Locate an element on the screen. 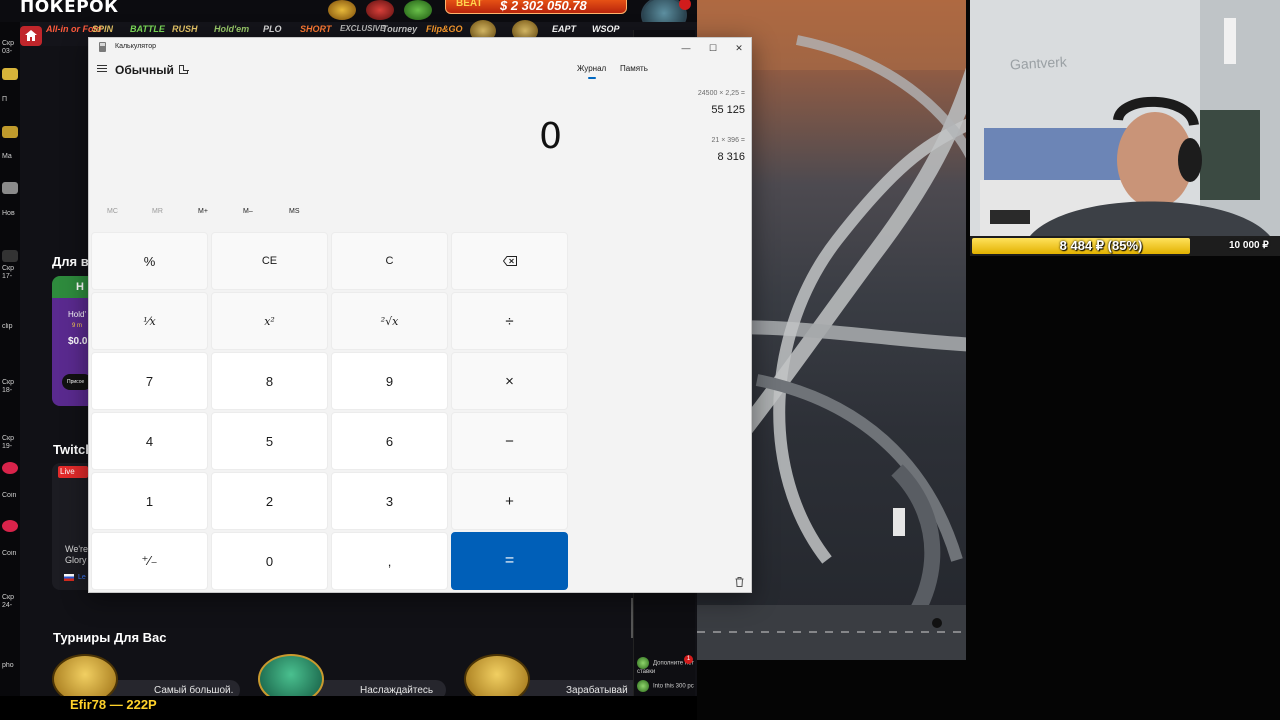 The image size is (1280, 720). maximize-button: ☐ is located at coordinates (713, 48).